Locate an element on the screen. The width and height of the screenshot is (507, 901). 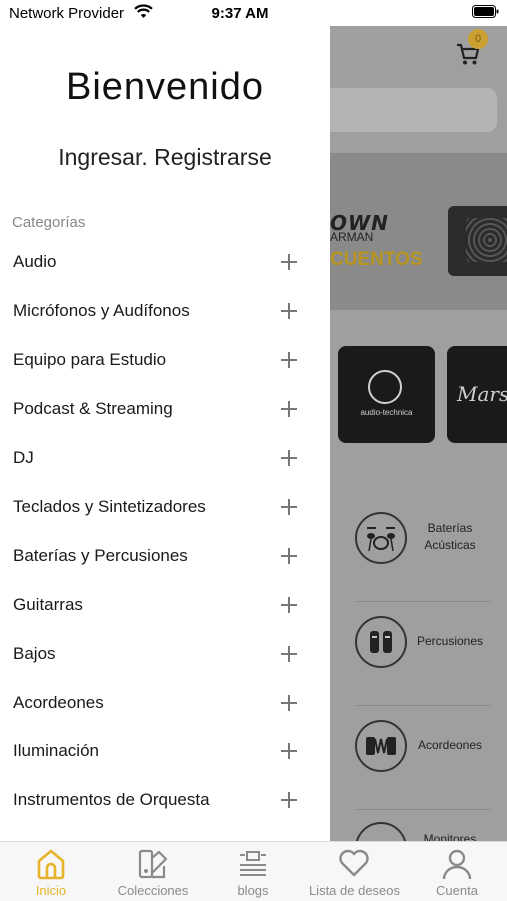
tab-blogs: blogs is located at coordinates (253, 871).